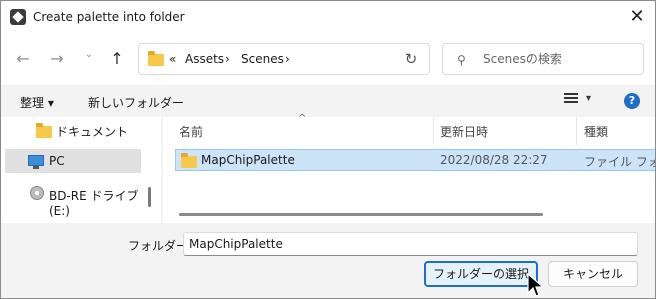 This screenshot has width=656, height=299. What do you see at coordinates (23, 59) in the screenshot?
I see `back-arrow-icon: ←` at bounding box center [23, 59].